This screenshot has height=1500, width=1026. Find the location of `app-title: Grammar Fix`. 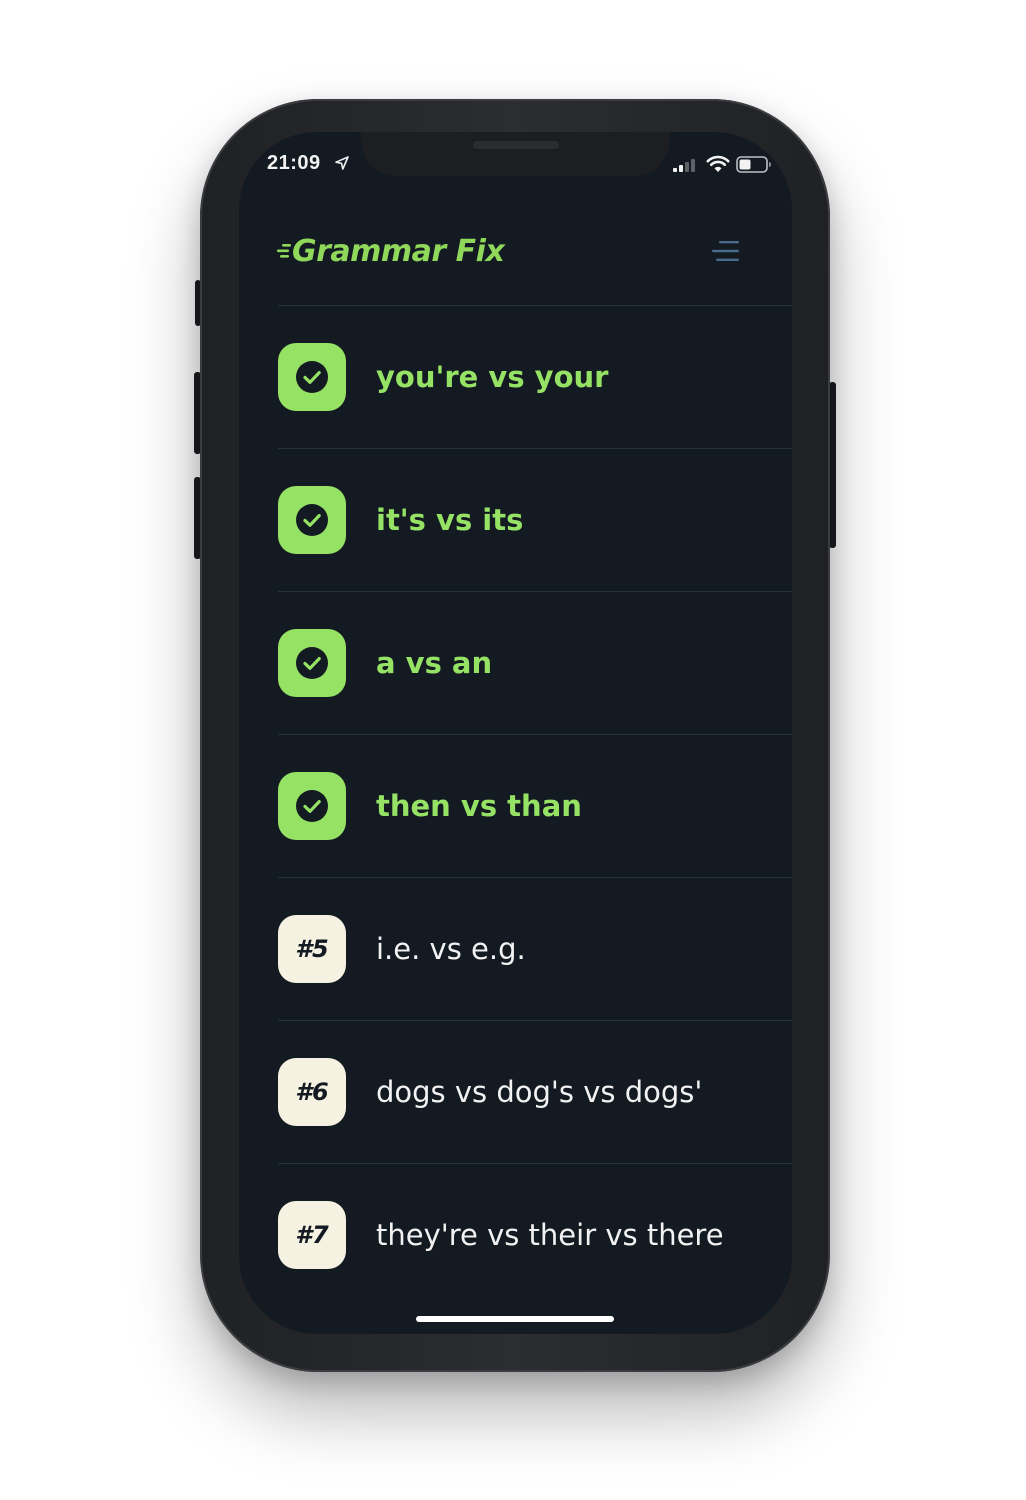

app-title: Grammar Fix is located at coordinates (398, 251).